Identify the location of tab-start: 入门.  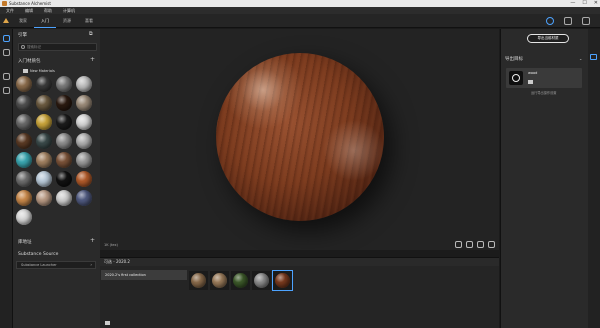
(45, 21).